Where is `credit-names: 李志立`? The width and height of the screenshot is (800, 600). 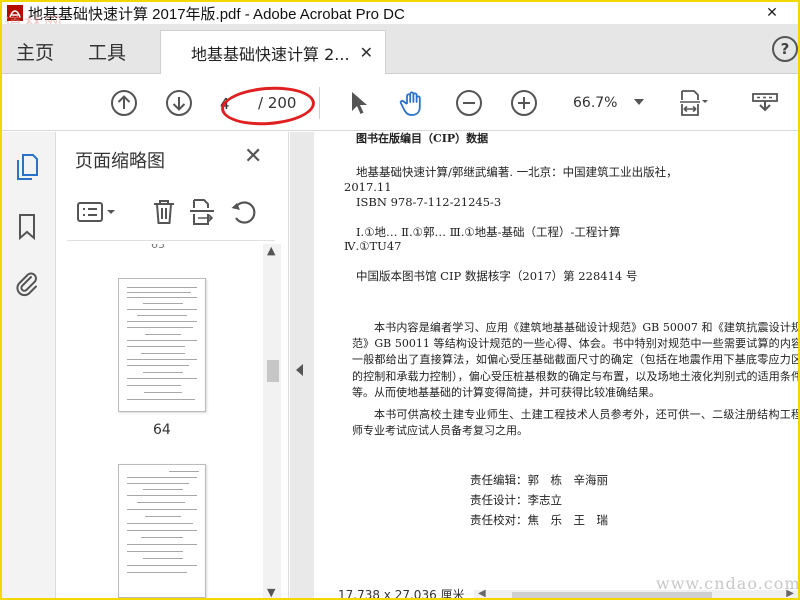 credit-names: 李志立 is located at coordinates (545, 500).